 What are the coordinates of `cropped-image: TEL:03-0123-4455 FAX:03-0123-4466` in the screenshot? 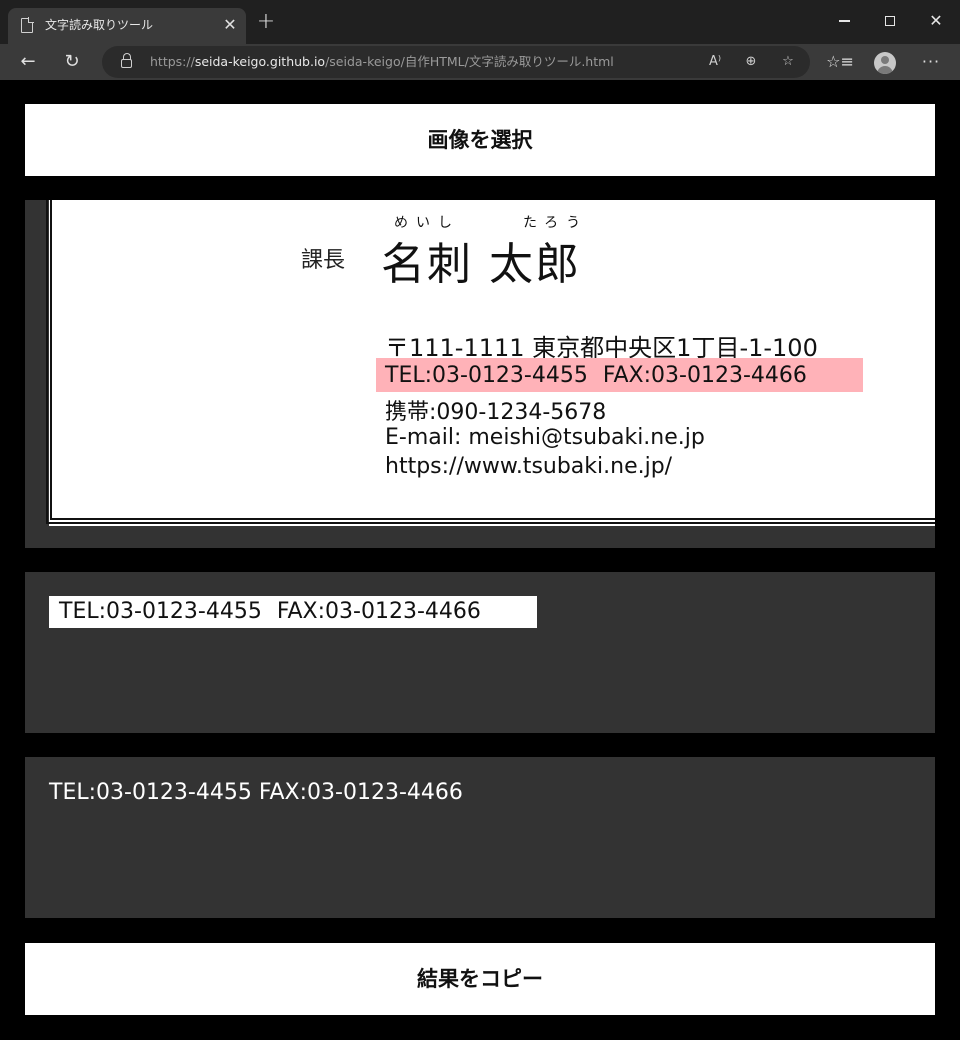 It's located at (293, 612).